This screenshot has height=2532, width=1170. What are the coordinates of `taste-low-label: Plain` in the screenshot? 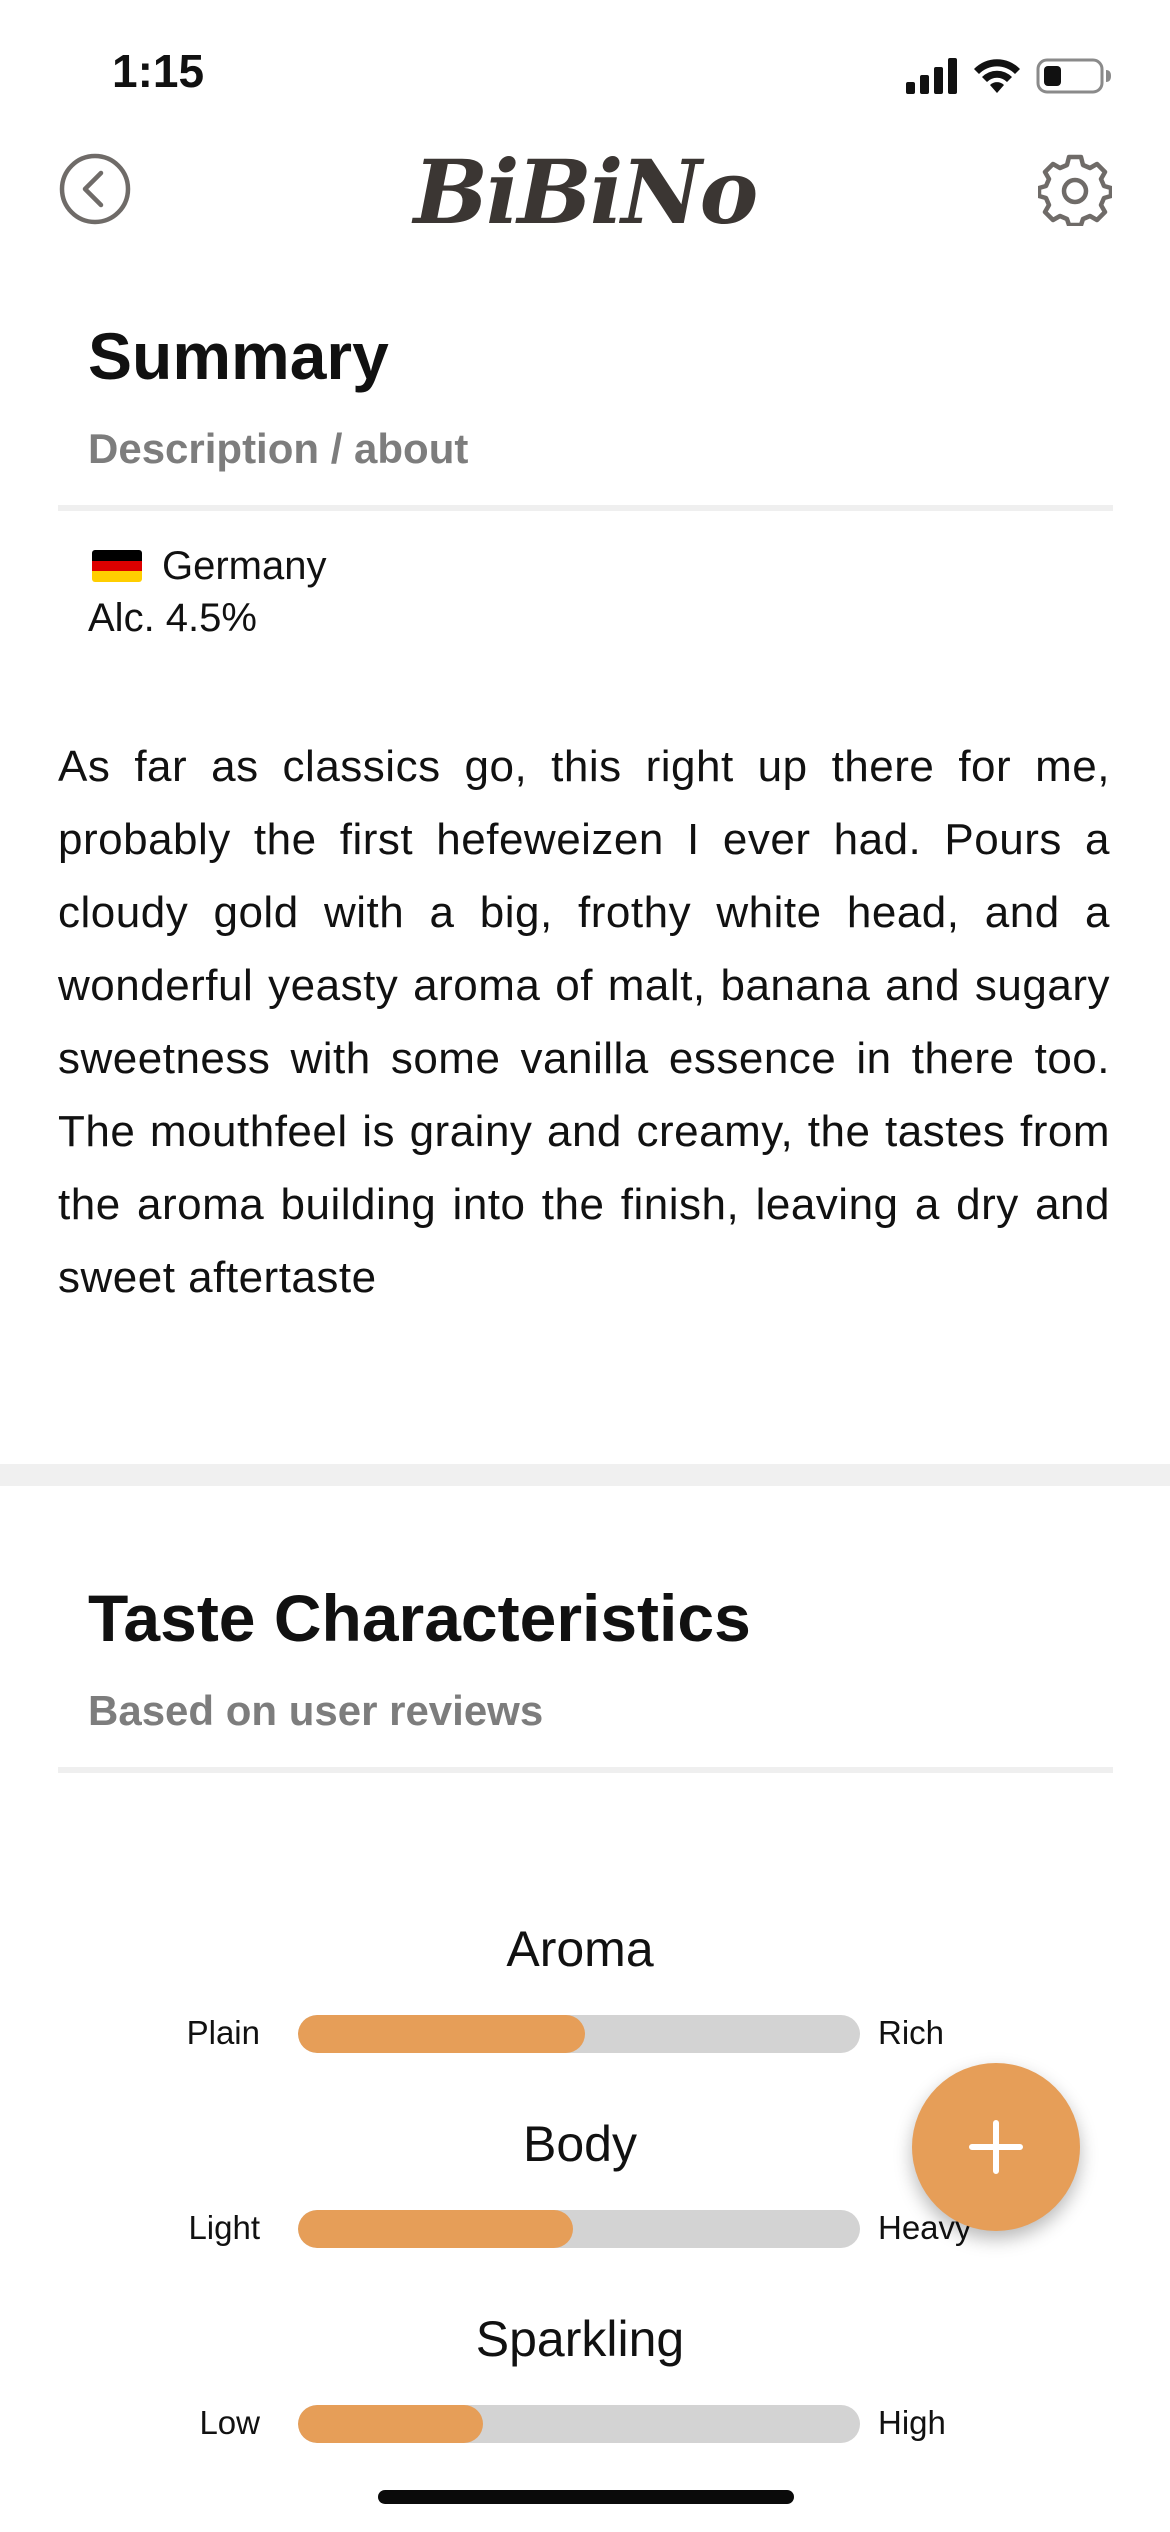 It's located at (223, 2032).